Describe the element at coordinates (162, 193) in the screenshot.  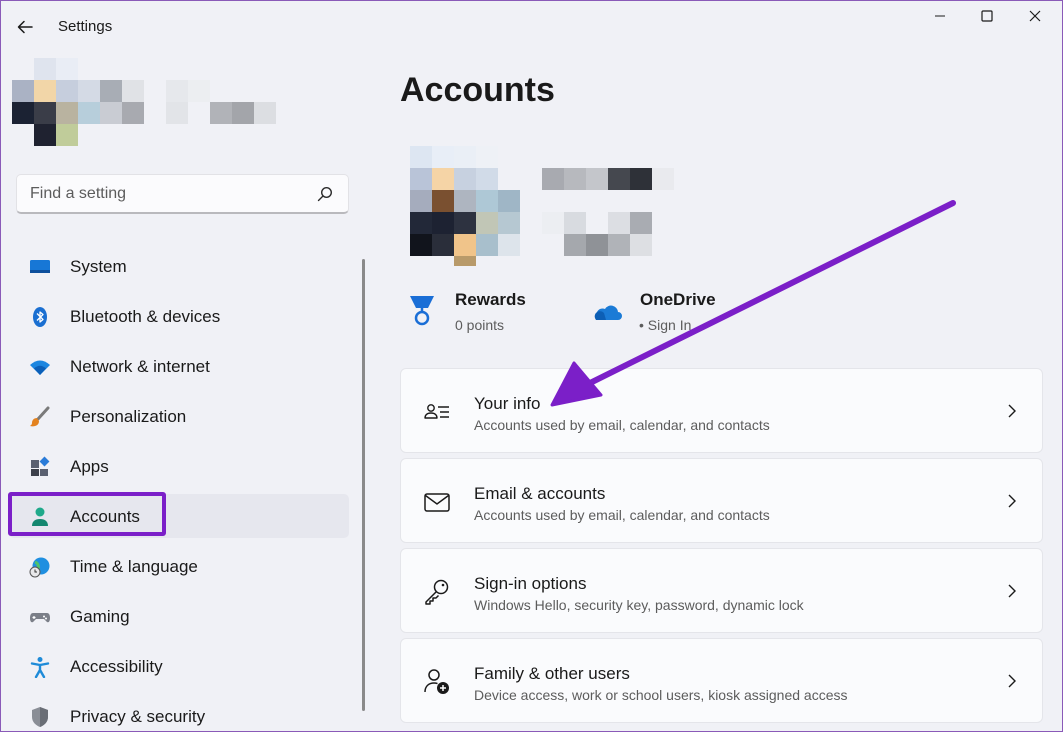
I see `search-input` at that location.